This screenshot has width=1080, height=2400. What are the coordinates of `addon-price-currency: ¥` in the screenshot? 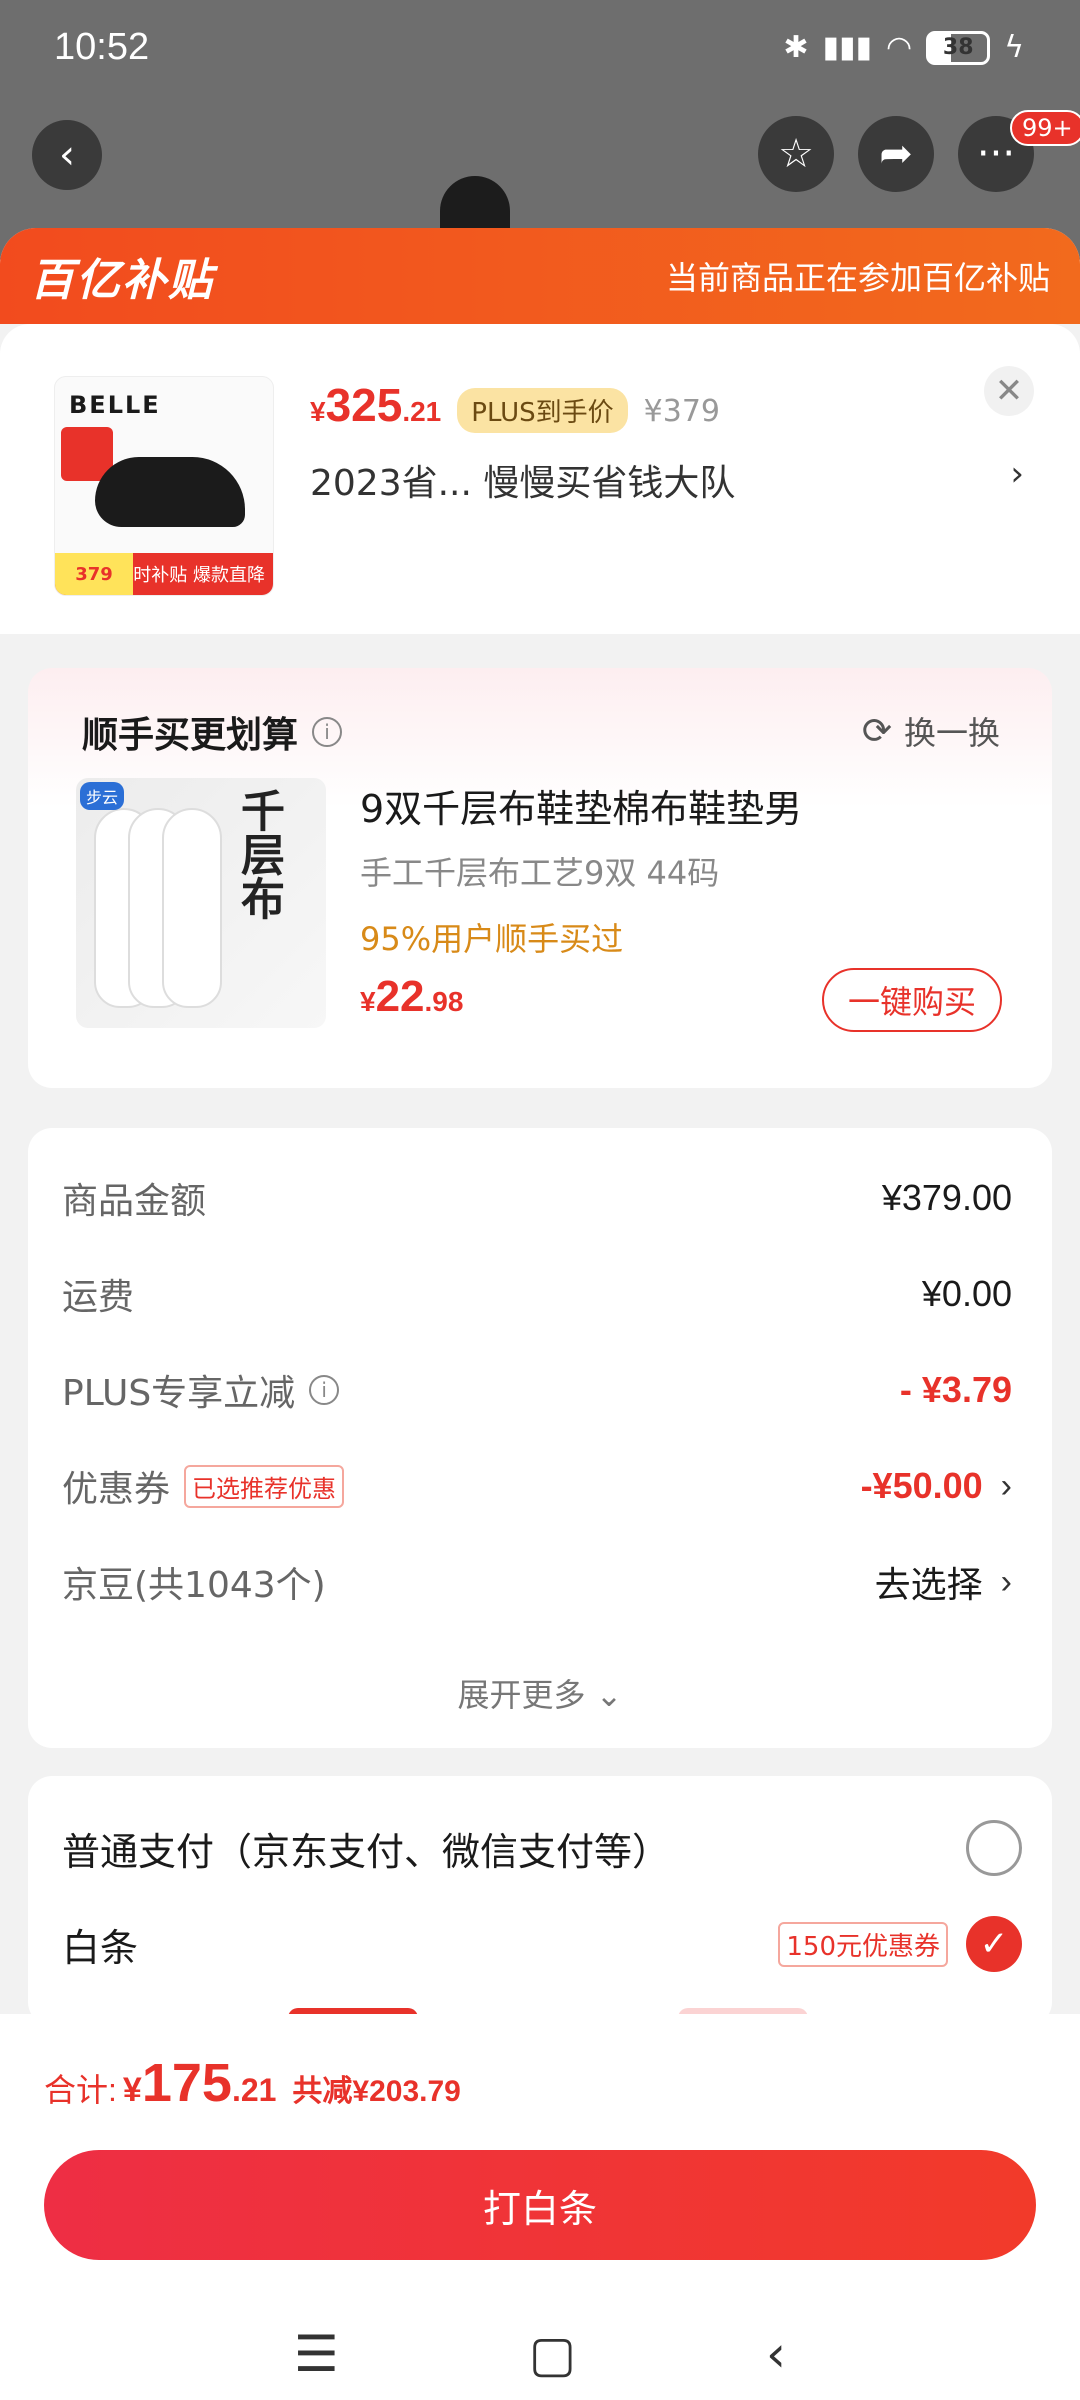 It's located at (368, 1001).